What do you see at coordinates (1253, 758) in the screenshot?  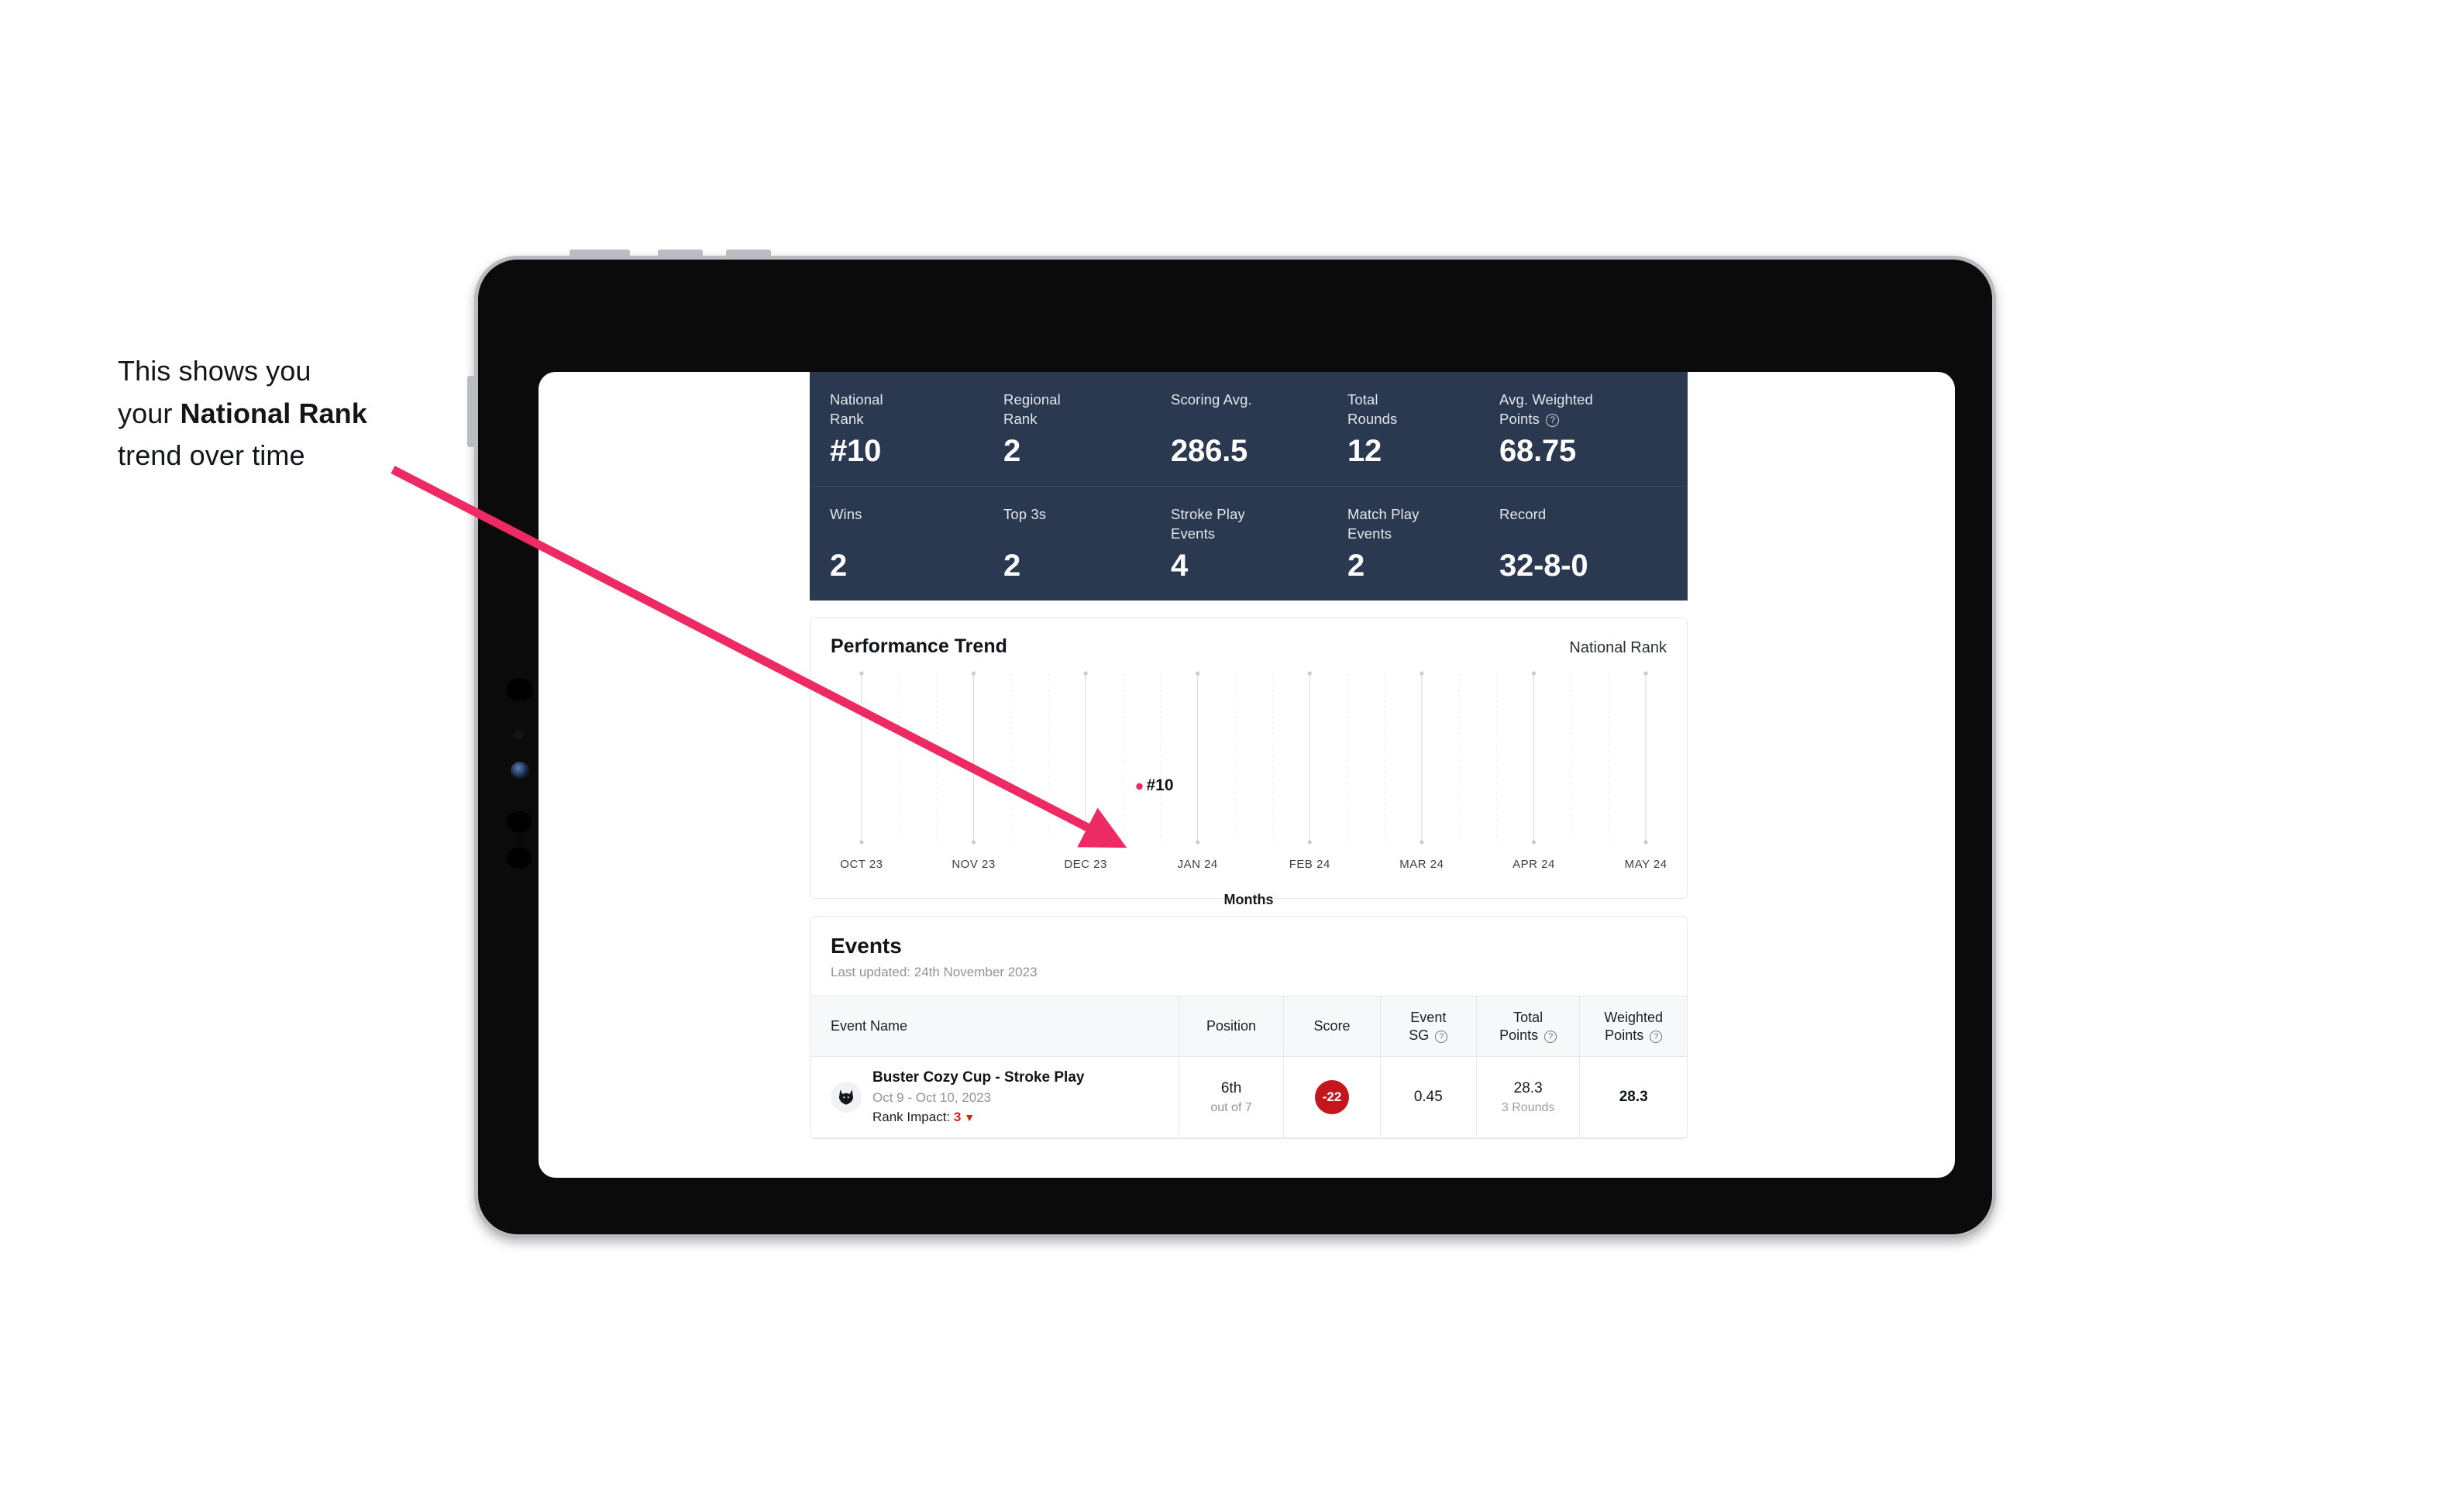 I see `chart-plot-area` at bounding box center [1253, 758].